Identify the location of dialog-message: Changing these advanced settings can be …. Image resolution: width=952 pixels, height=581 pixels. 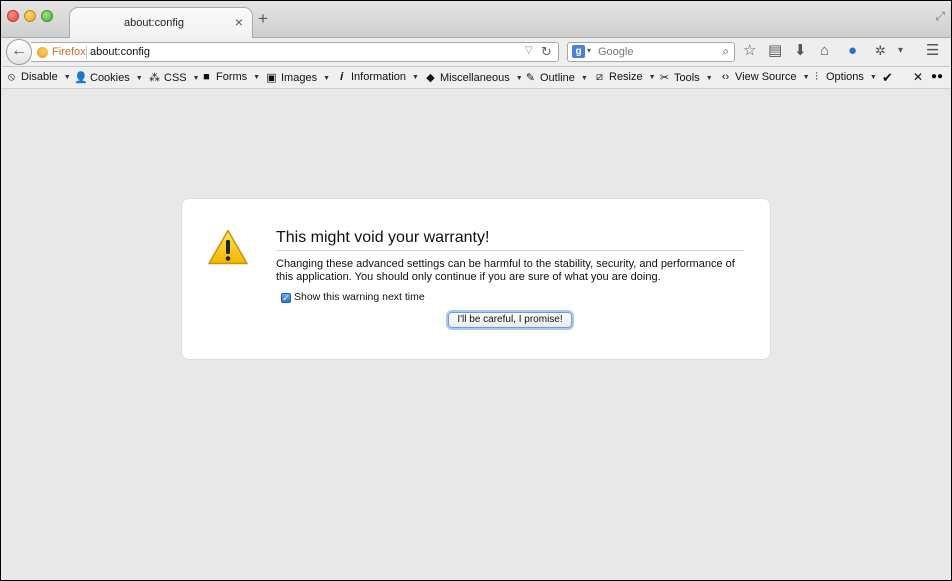
(505, 270).